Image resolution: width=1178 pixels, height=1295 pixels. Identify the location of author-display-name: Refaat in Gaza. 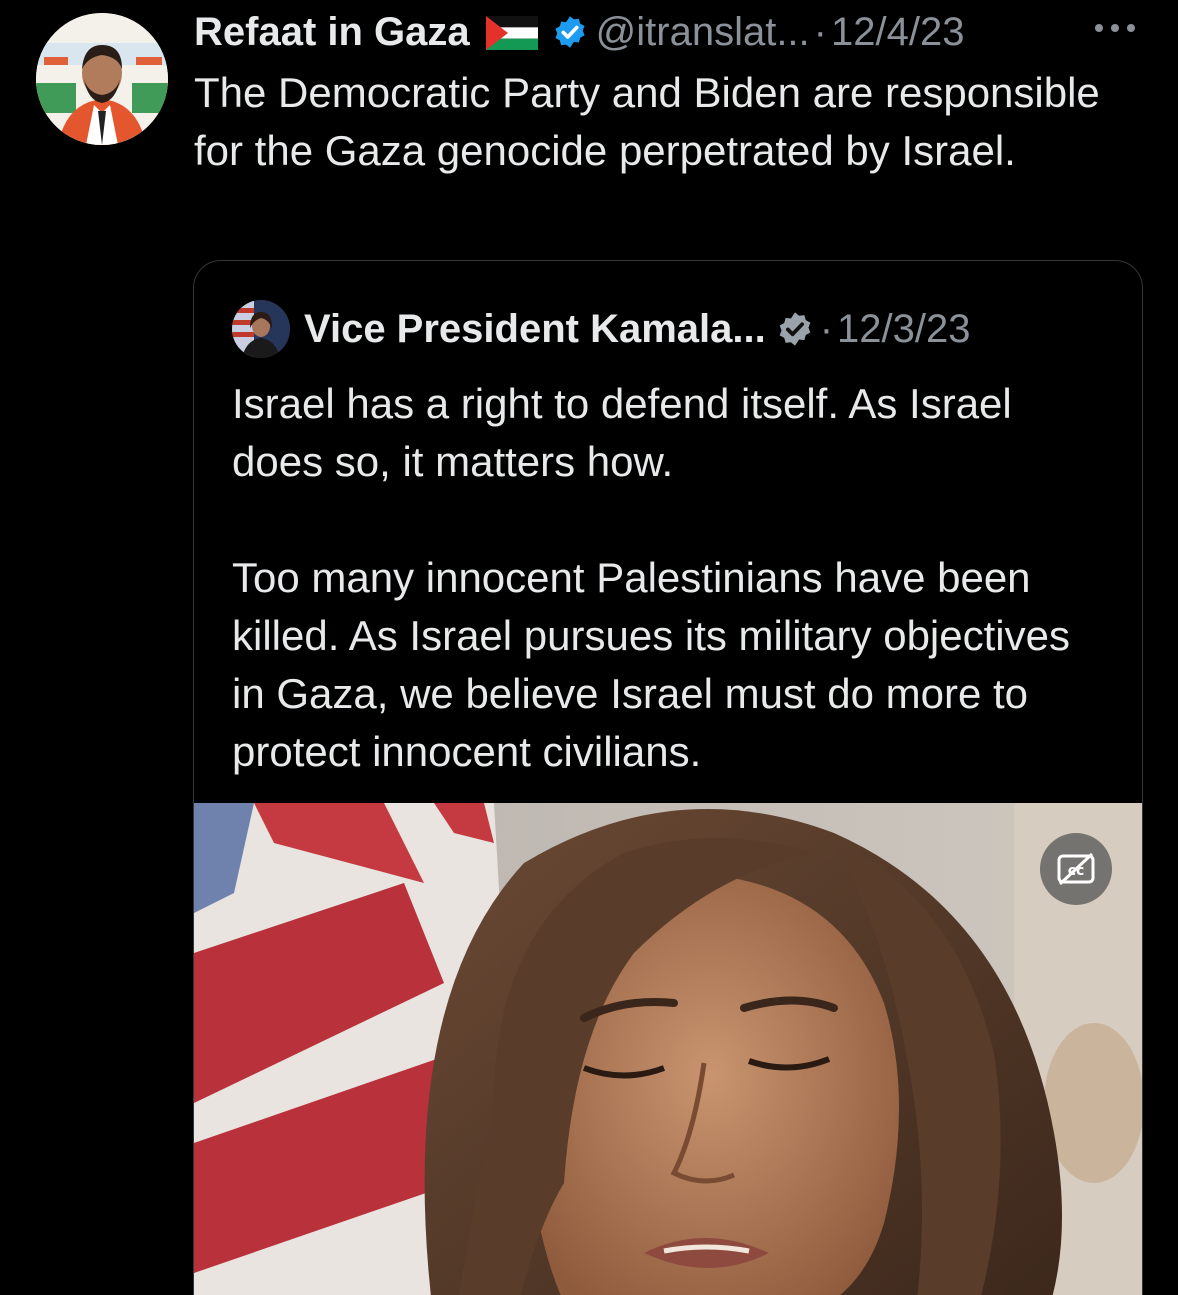
(332, 32).